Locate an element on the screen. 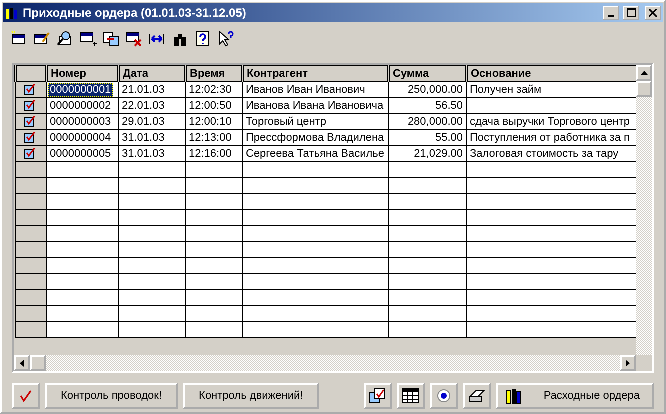 The width and height of the screenshot is (666, 414). checkmark-icon is located at coordinates (26, 396).